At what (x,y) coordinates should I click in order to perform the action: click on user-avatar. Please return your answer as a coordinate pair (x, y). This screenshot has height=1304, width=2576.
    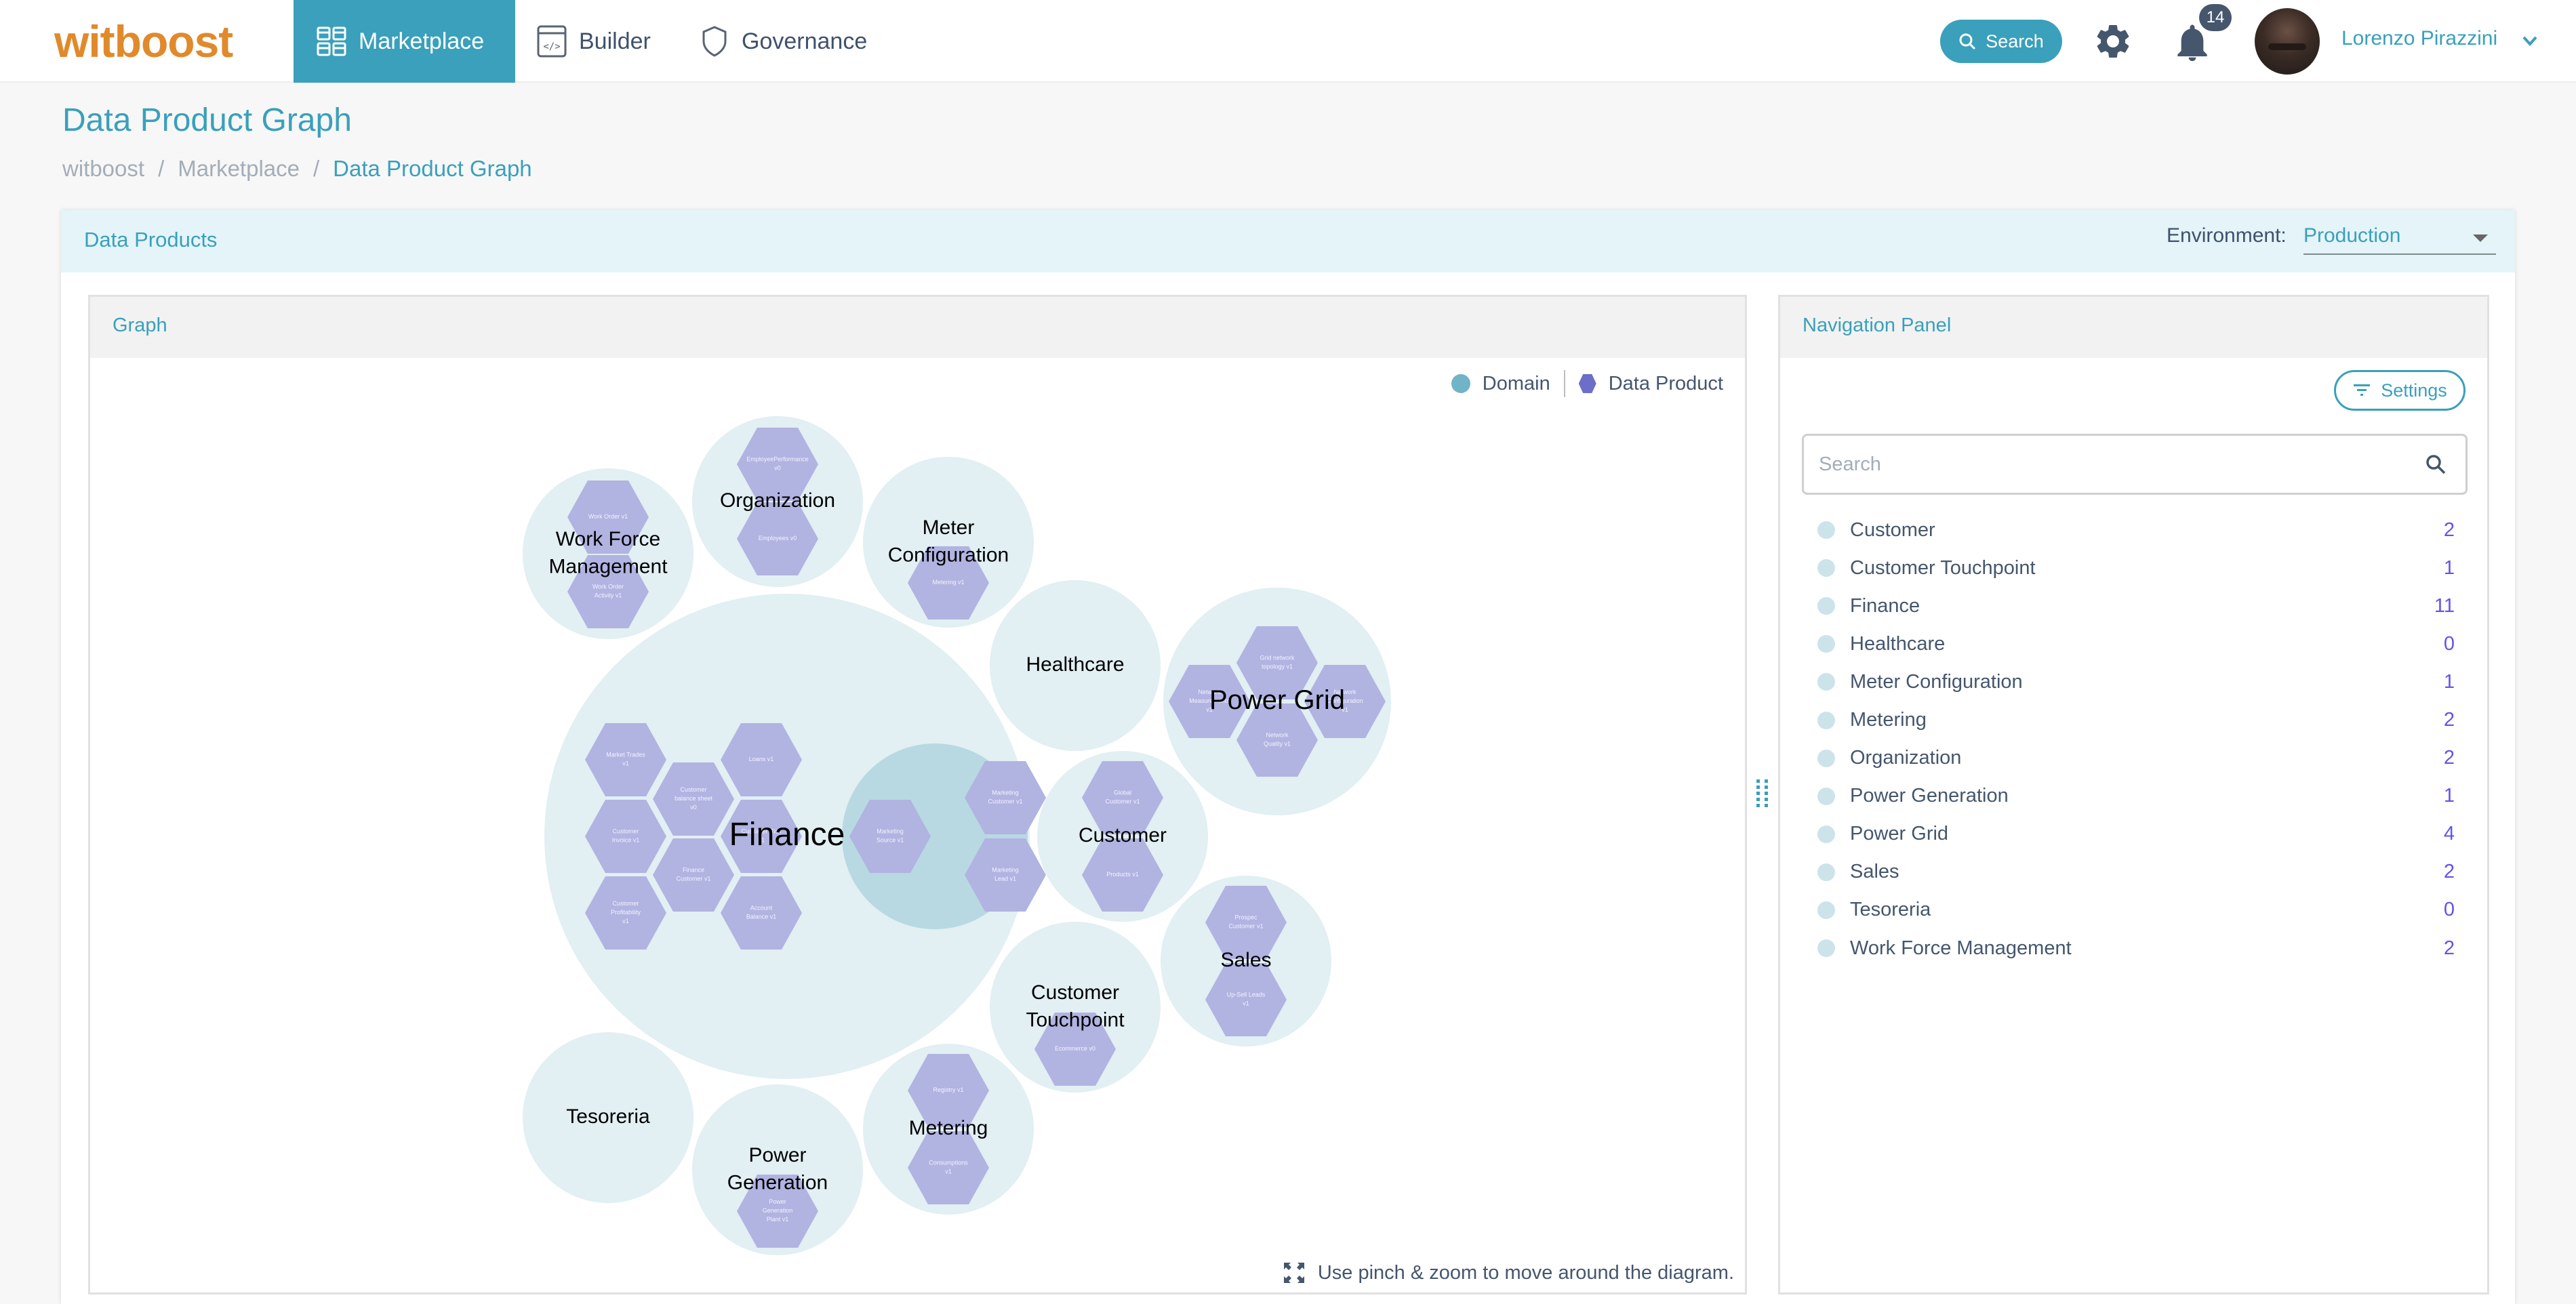
    Looking at the image, I should click on (2287, 41).